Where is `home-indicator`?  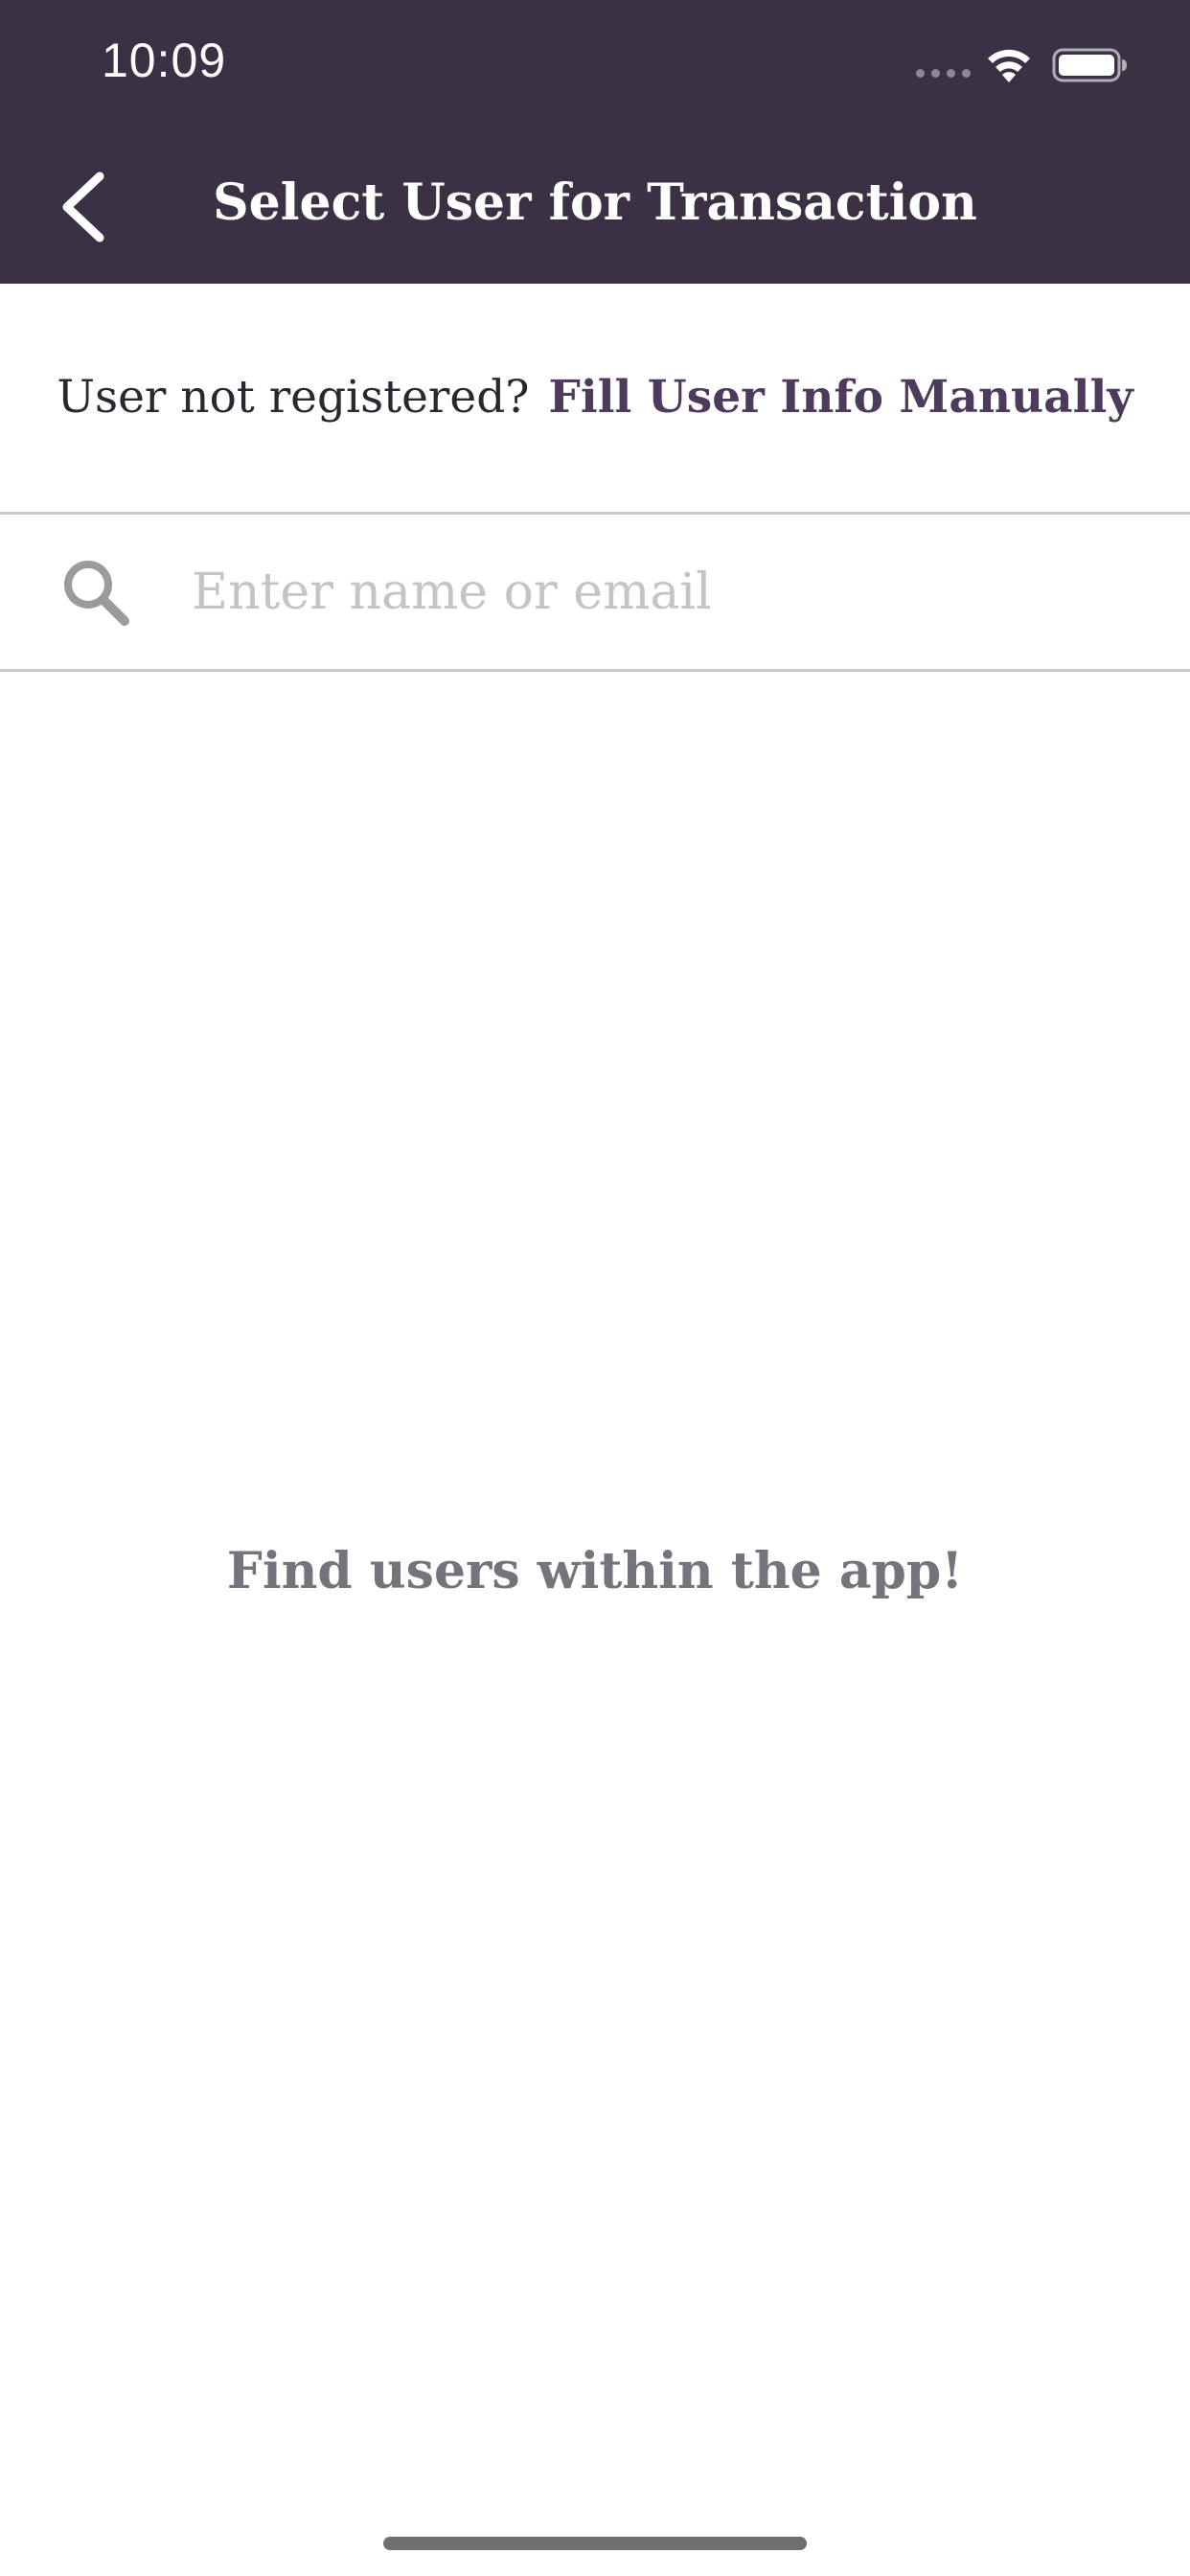 home-indicator is located at coordinates (595, 2543).